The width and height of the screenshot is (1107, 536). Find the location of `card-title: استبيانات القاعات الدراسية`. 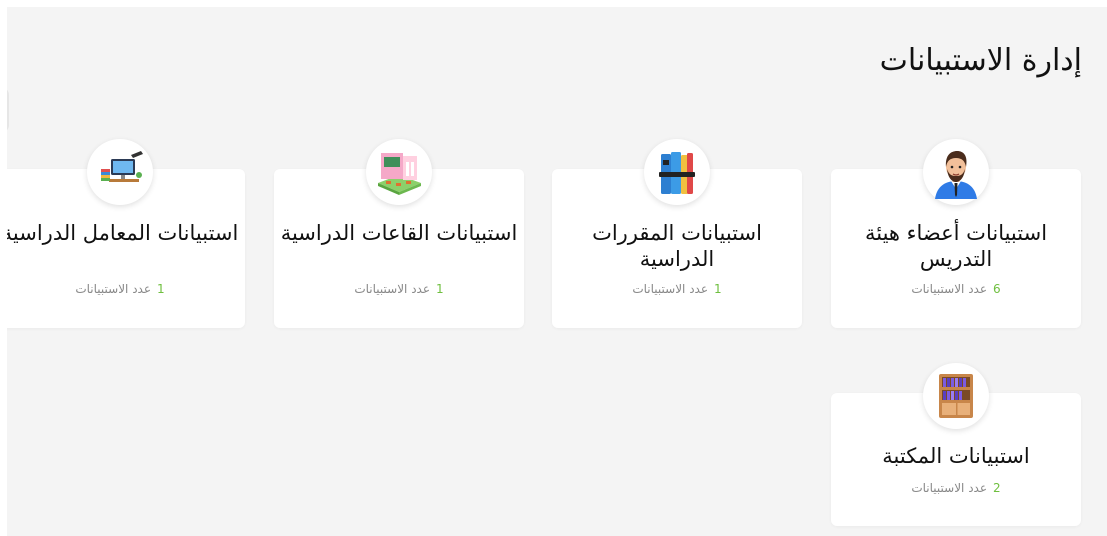

card-title: استبيانات القاعات الدراسية is located at coordinates (399, 233).